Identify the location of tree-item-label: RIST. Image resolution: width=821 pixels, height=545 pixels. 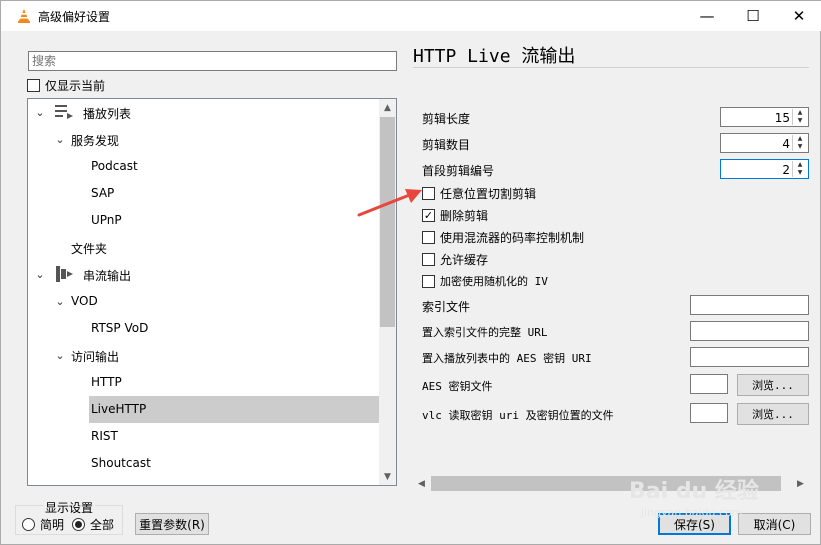
(104, 436).